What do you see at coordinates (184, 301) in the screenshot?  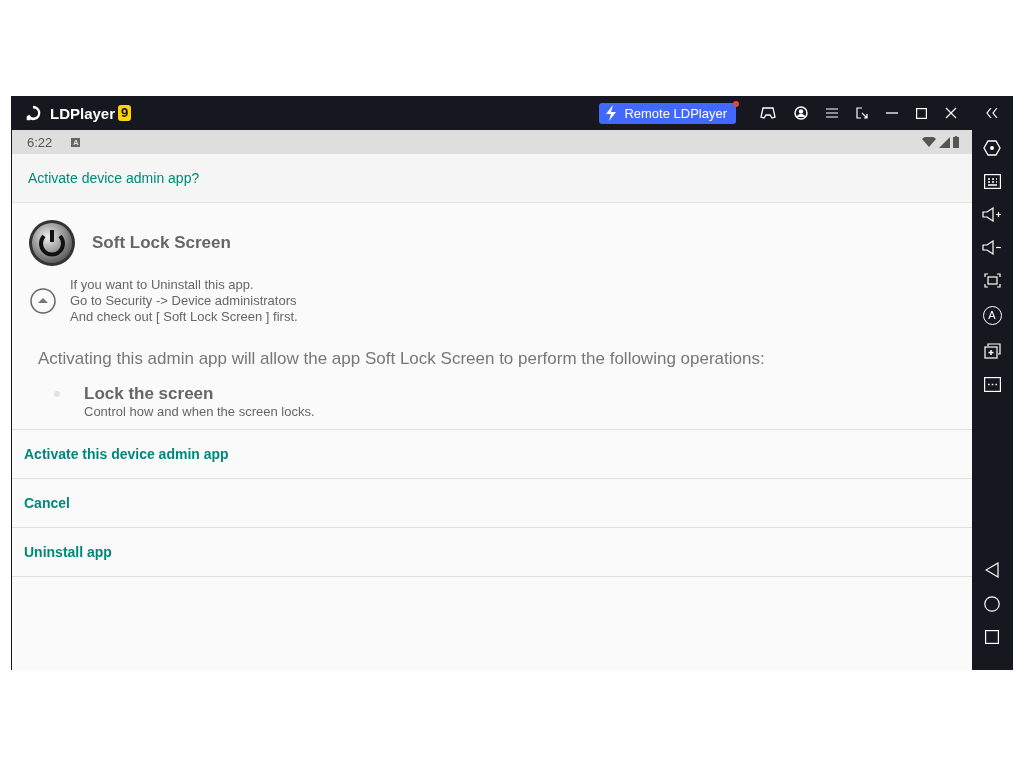 I see `note-line: Go to Security -> Device administrators` at bounding box center [184, 301].